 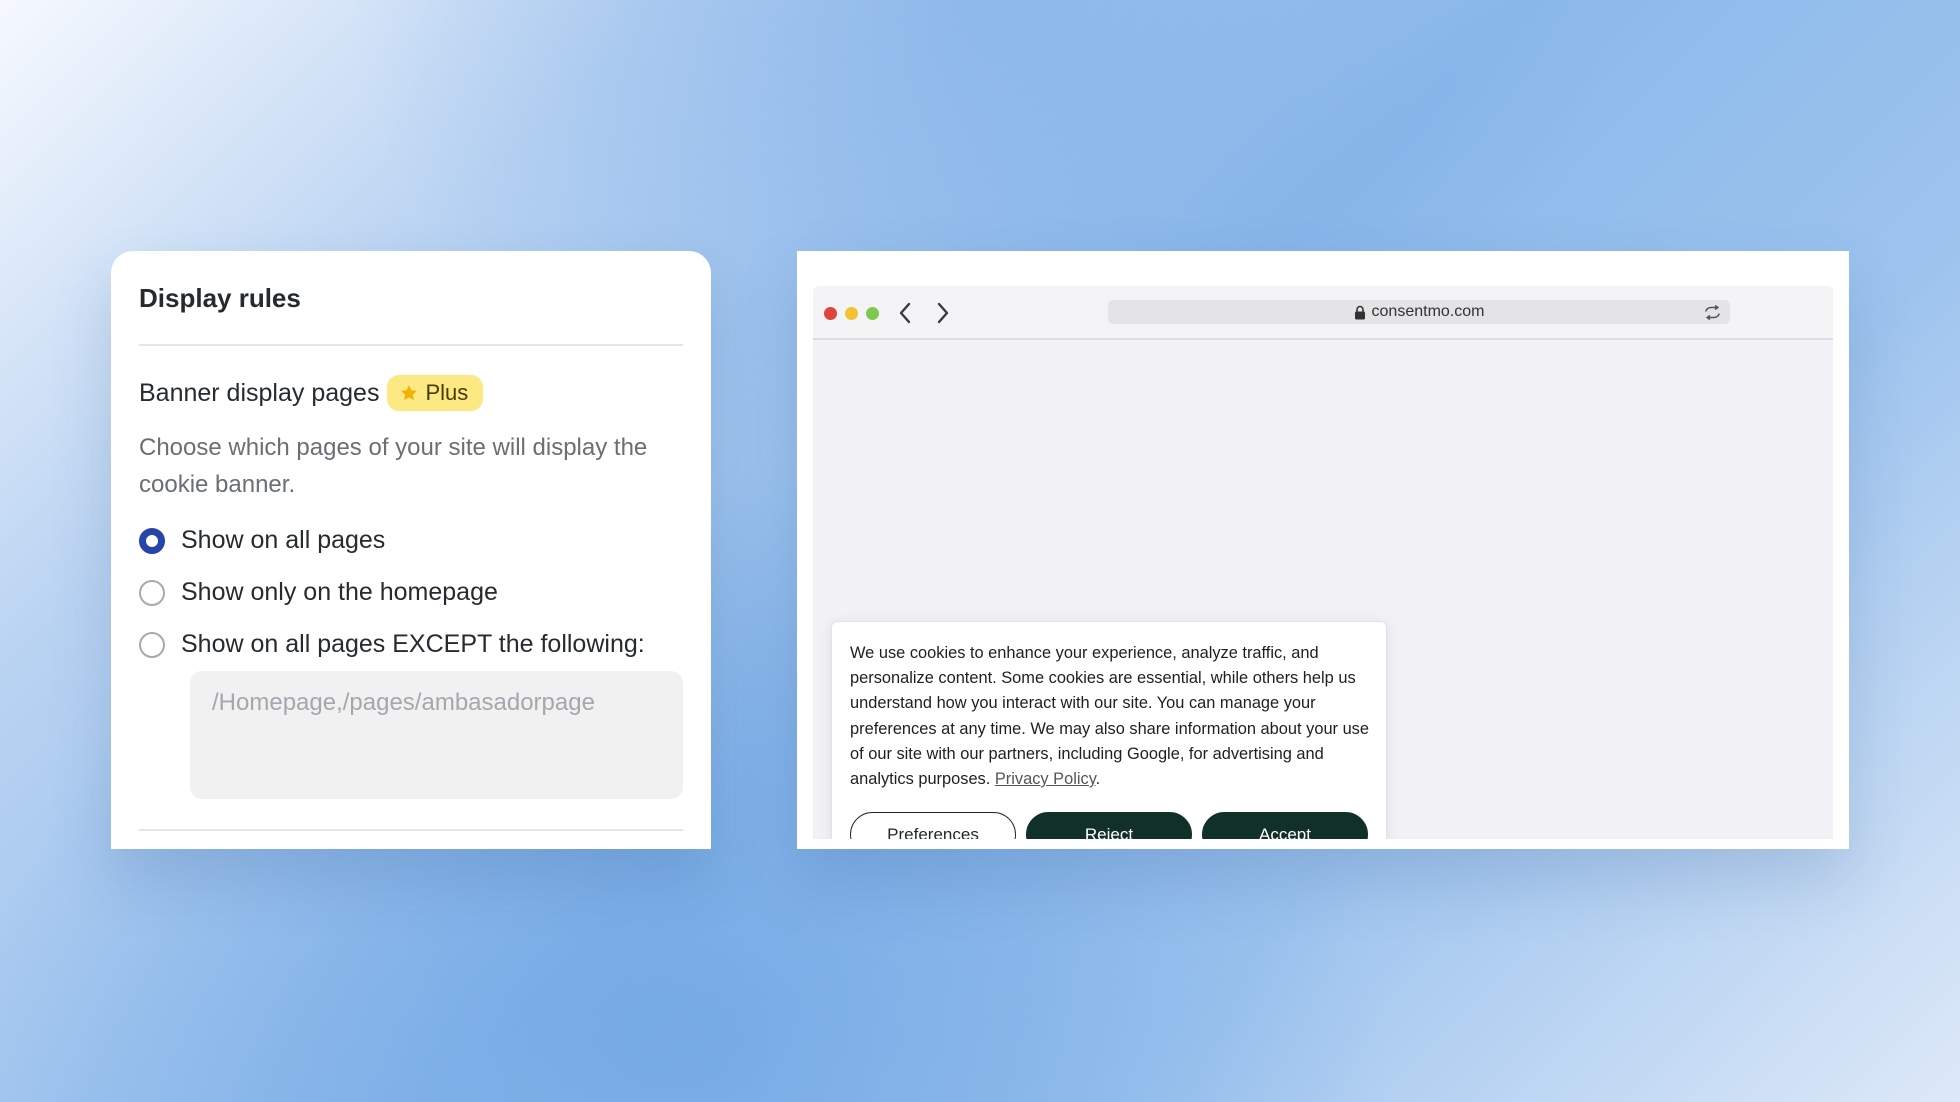 I want to click on back-button, so click(x=905, y=313).